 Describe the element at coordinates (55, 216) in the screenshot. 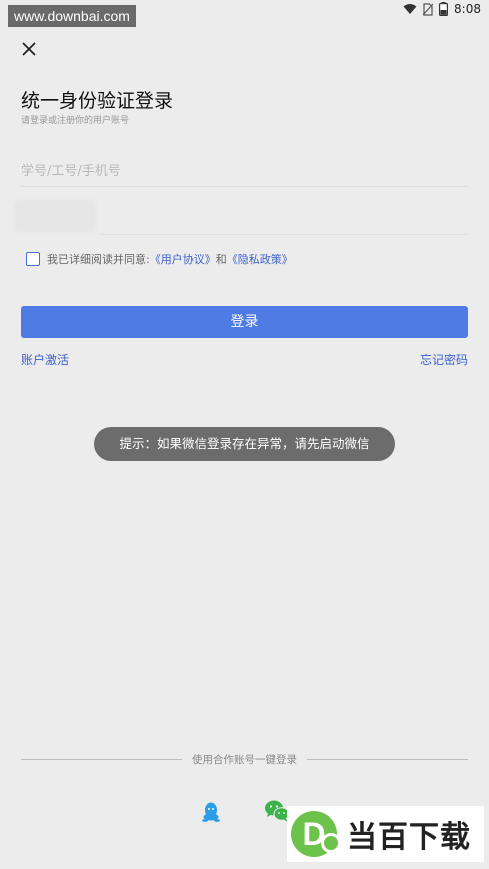

I see `password-field-obscured` at that location.